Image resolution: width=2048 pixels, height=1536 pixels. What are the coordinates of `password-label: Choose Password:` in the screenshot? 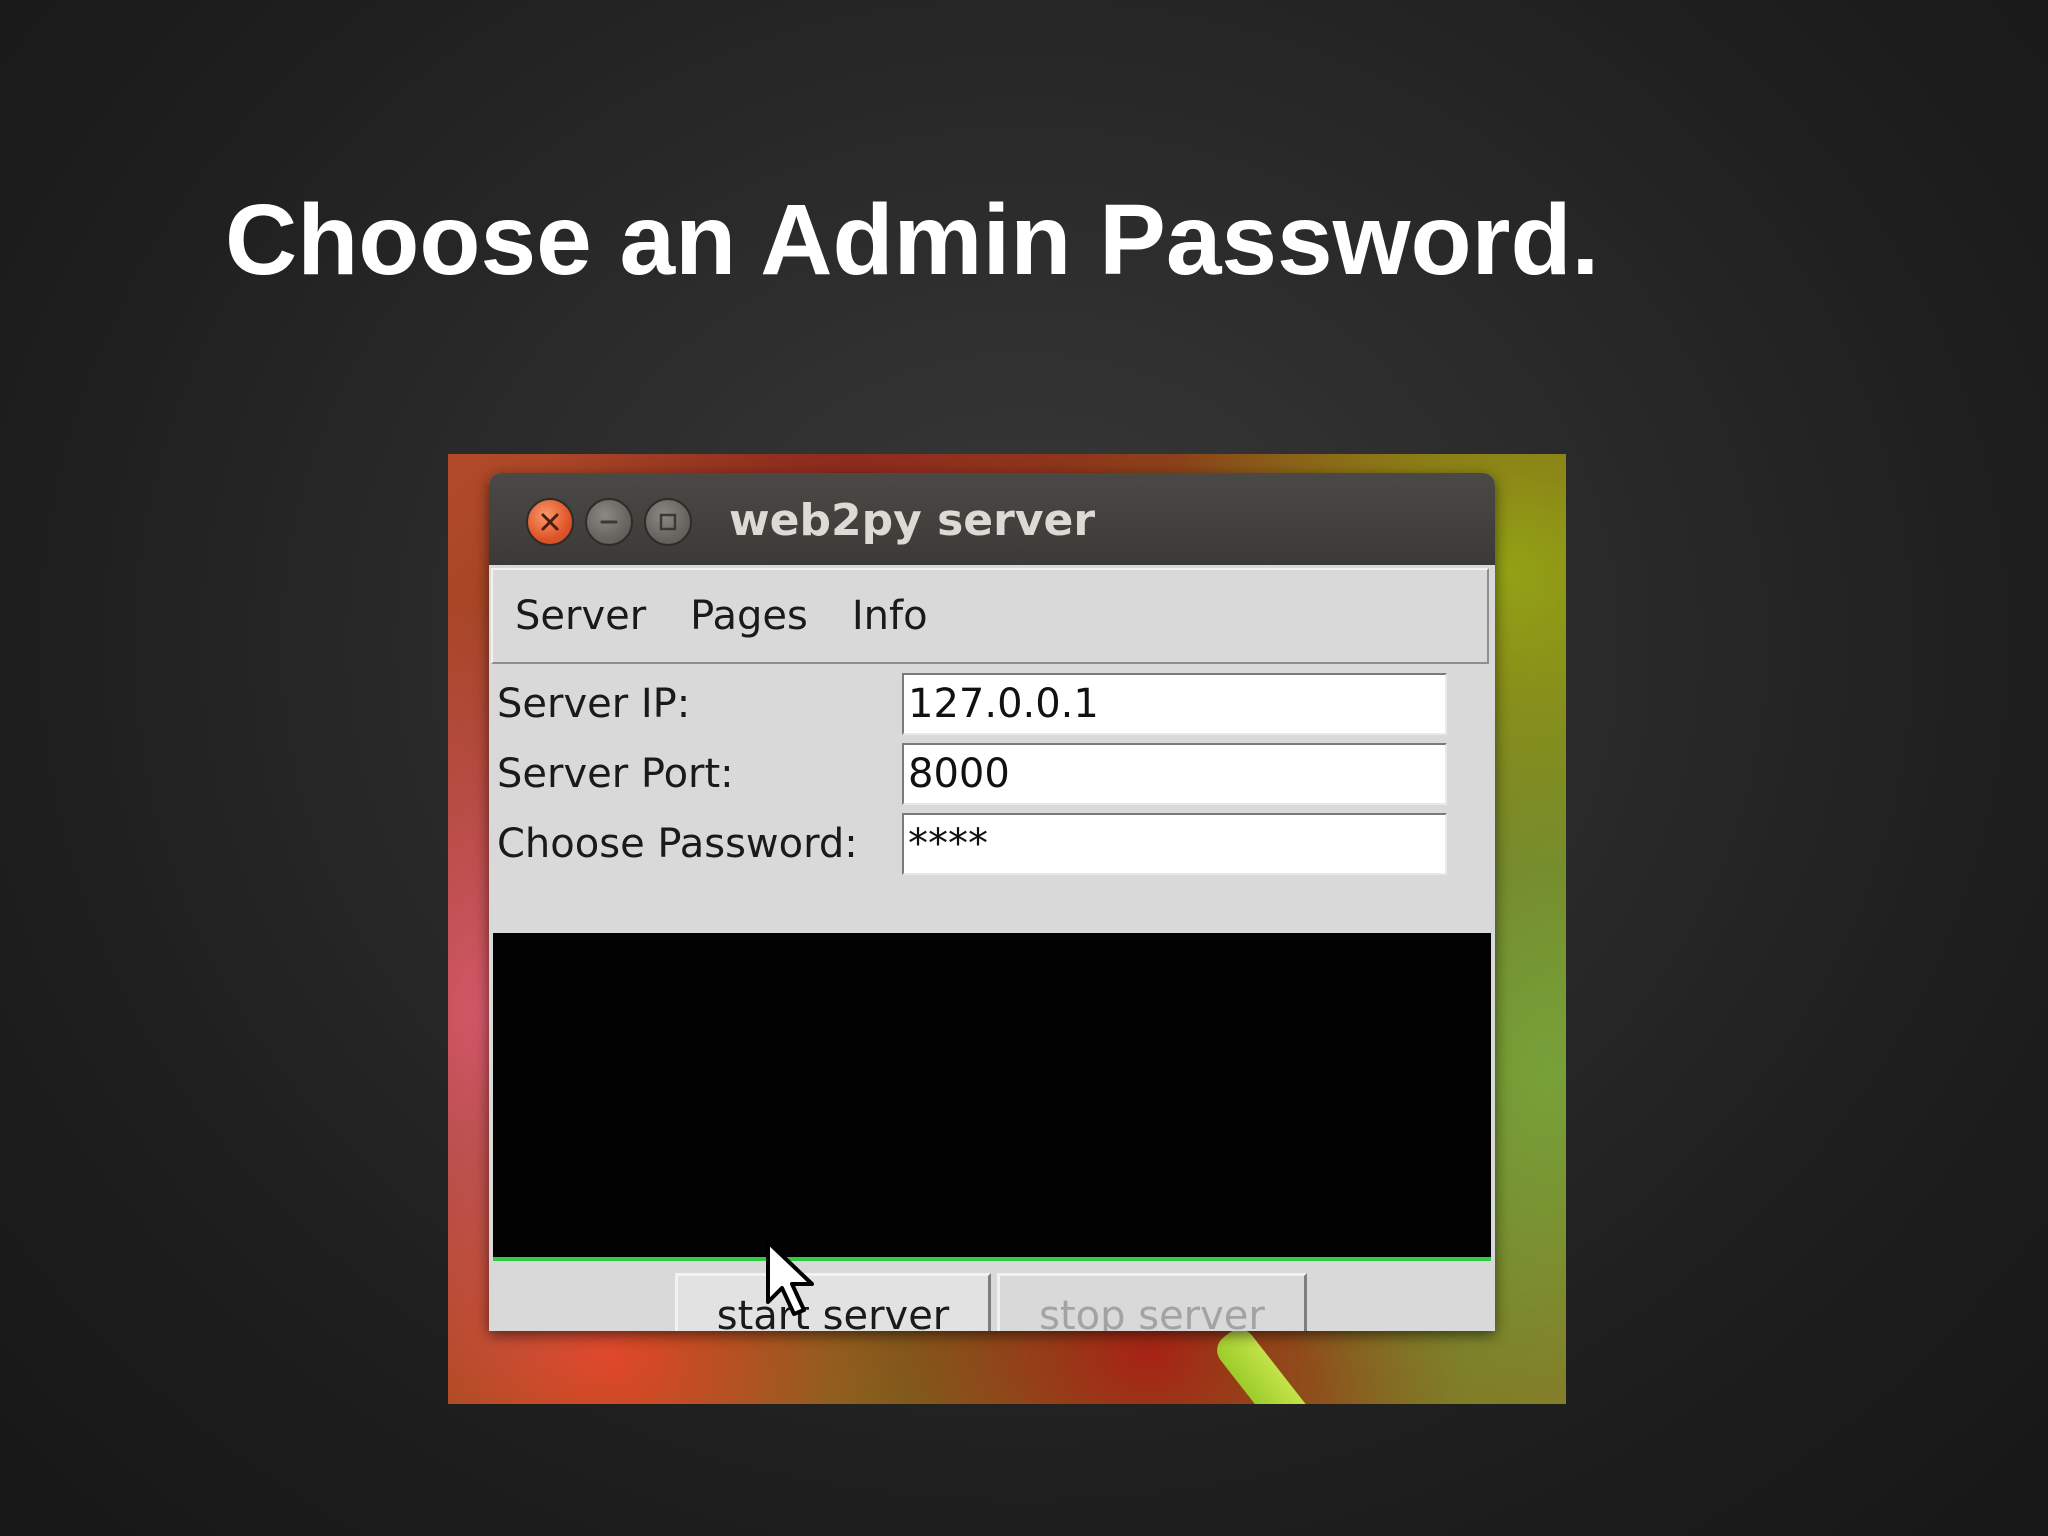 It's located at (677, 844).